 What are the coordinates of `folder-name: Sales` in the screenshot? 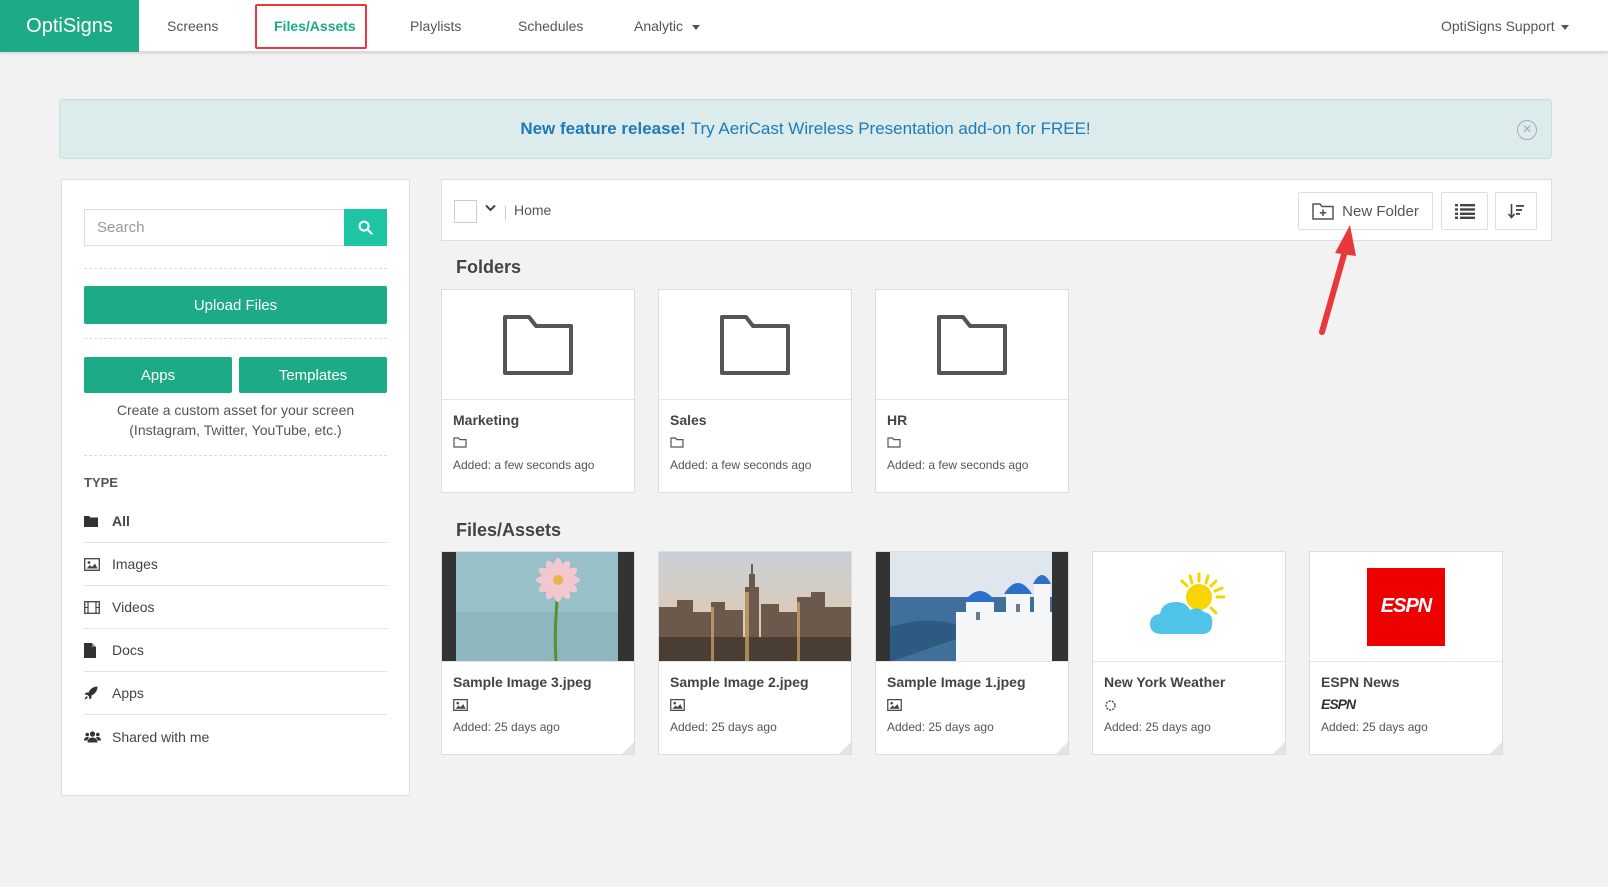 It's located at (688, 420).